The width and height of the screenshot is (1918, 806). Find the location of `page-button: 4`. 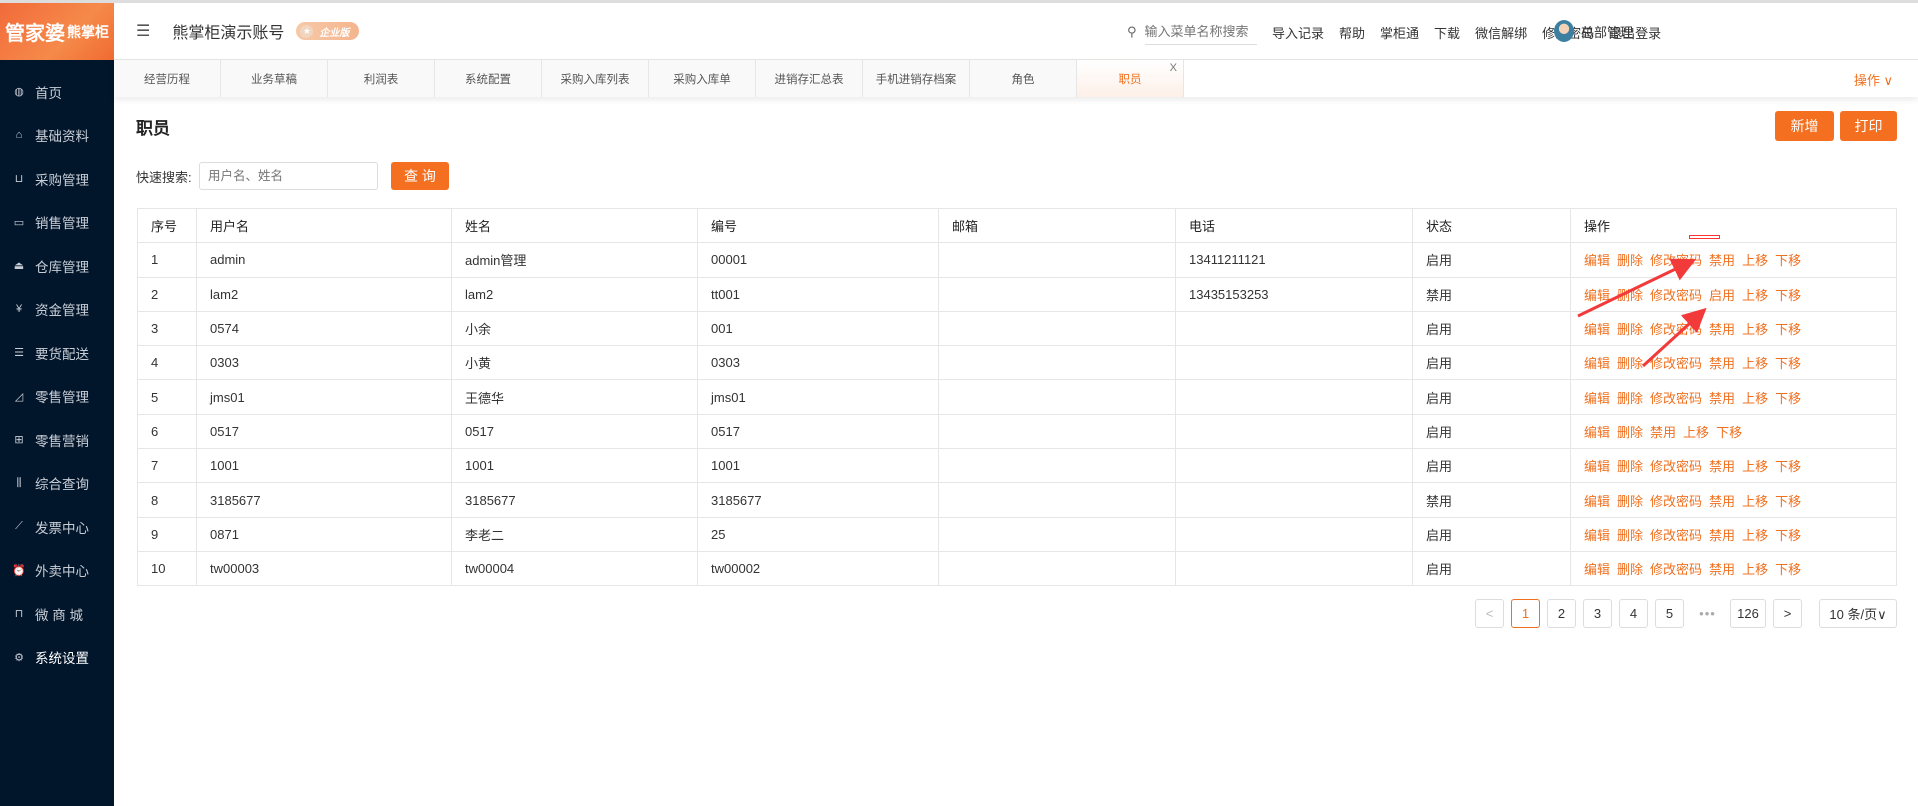

page-button: 4 is located at coordinates (1633, 613).